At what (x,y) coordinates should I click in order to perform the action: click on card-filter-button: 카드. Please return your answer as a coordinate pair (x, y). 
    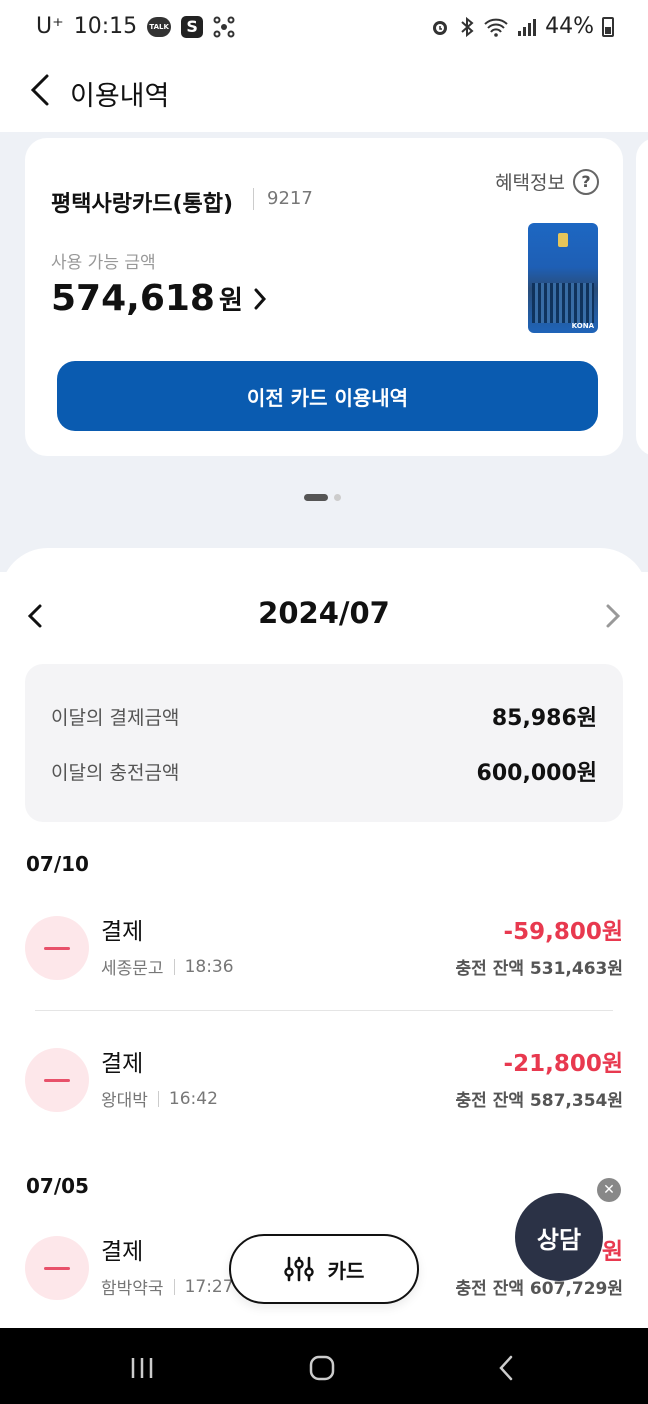
    Looking at the image, I should click on (324, 1269).